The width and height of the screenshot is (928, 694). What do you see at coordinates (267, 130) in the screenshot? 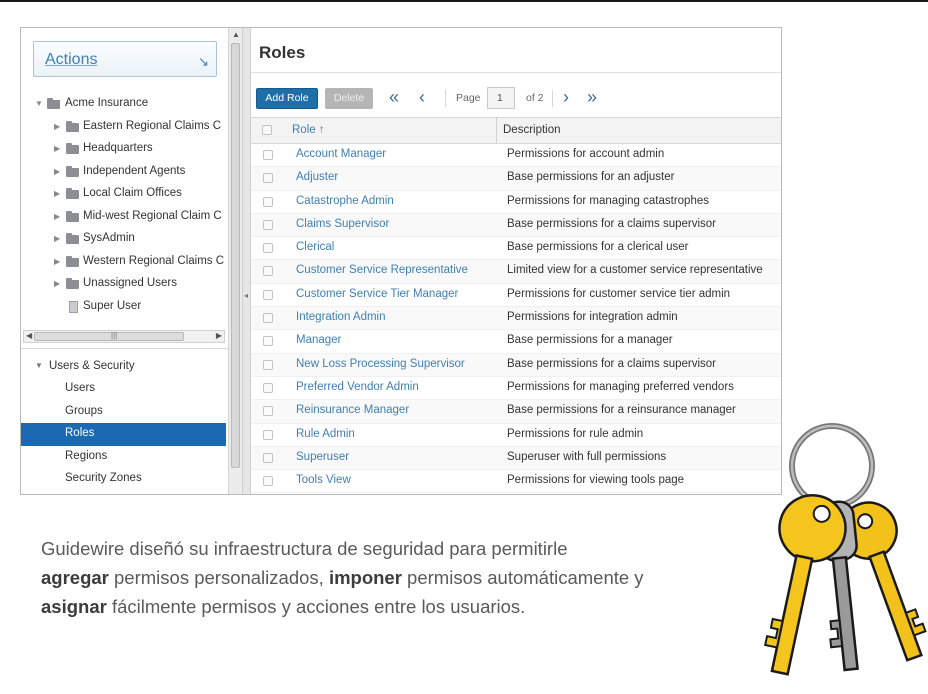
I see `select-all-checkbox` at bounding box center [267, 130].